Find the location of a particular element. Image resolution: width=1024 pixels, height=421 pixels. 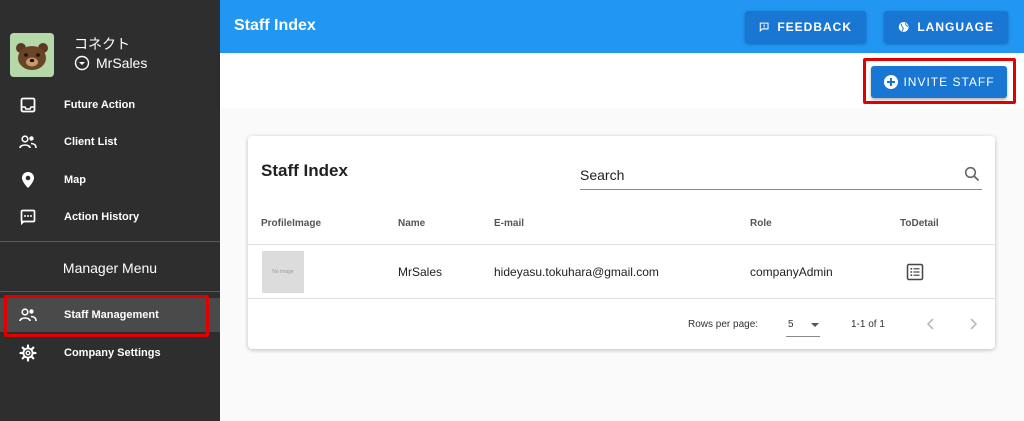

search-field is located at coordinates (781, 175).